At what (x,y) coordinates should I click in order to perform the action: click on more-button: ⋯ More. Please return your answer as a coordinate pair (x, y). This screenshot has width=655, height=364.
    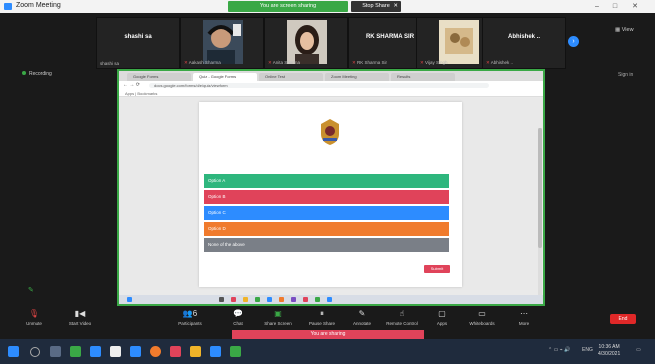
    Looking at the image, I should click on (524, 317).